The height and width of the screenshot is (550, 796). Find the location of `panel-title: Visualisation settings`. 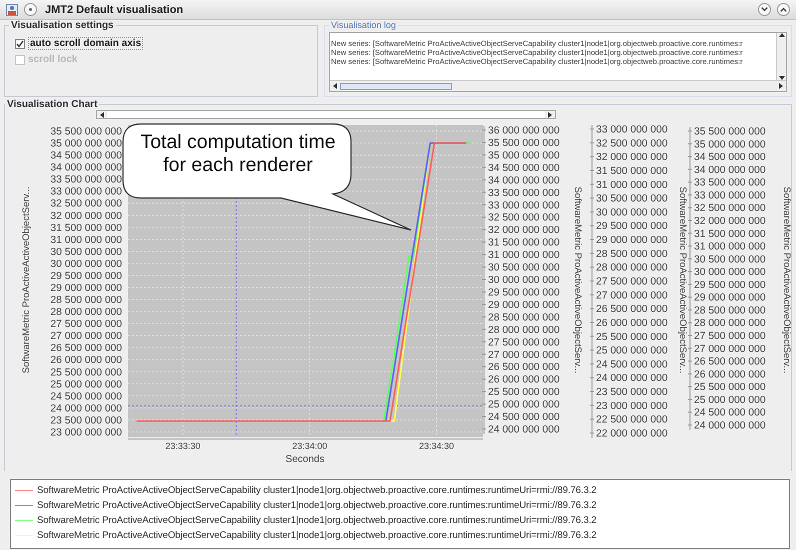

panel-title: Visualisation settings is located at coordinates (62, 25).